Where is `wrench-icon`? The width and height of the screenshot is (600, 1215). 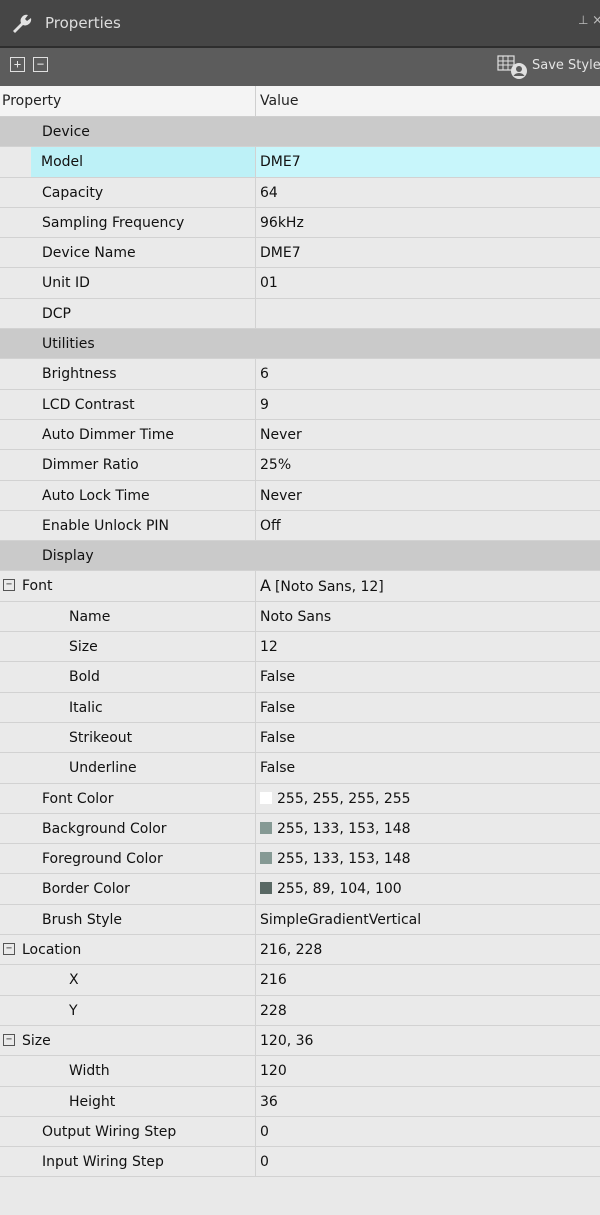 wrench-icon is located at coordinates (22, 24).